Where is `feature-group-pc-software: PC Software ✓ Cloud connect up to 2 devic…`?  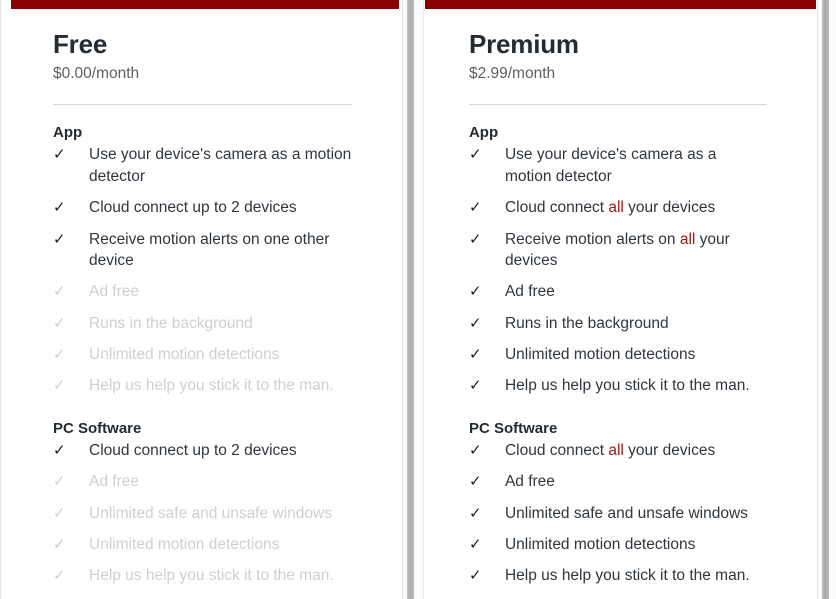 feature-group-pc-software: PC Software ✓ Cloud connect up to 2 devic… is located at coordinates (202, 503).